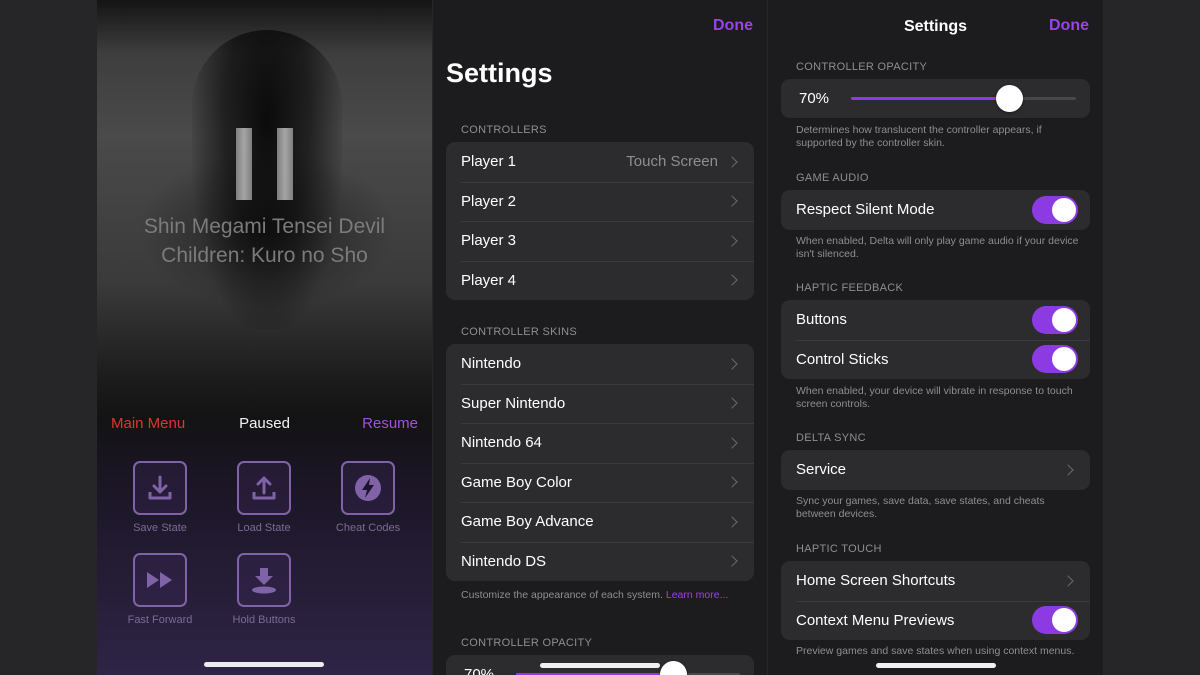 Image resolution: width=1200 pixels, height=675 pixels. Describe the element at coordinates (267, 180) in the screenshot. I see `game-background-figure` at that location.